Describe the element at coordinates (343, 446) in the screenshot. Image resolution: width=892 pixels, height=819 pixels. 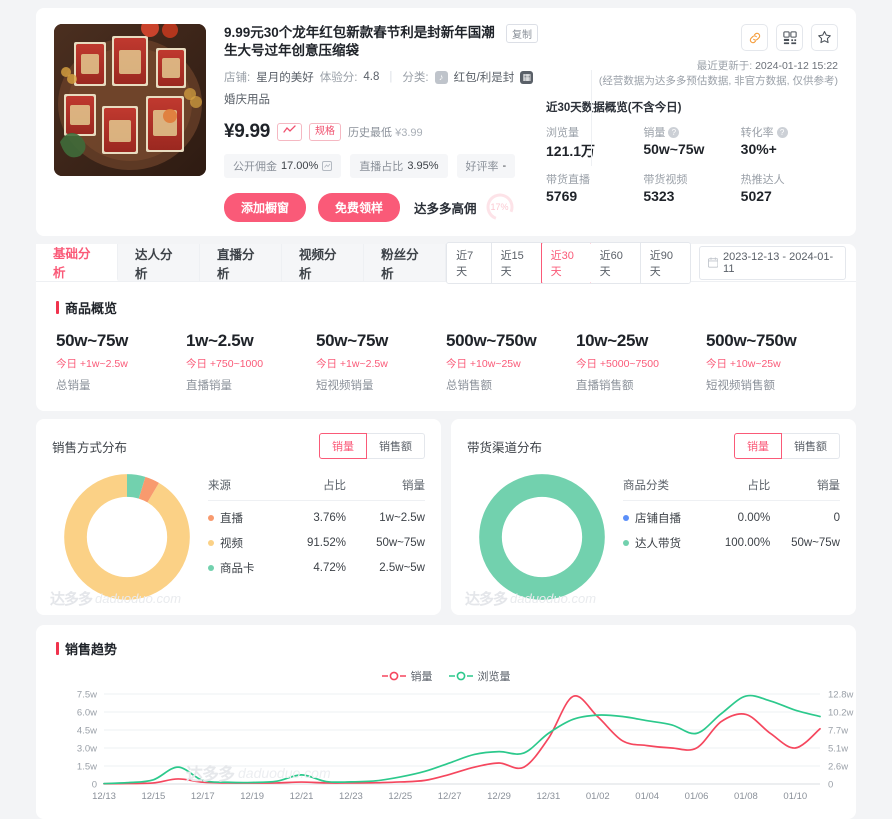
I see `sales-method-toggle-volume: 销量` at that location.